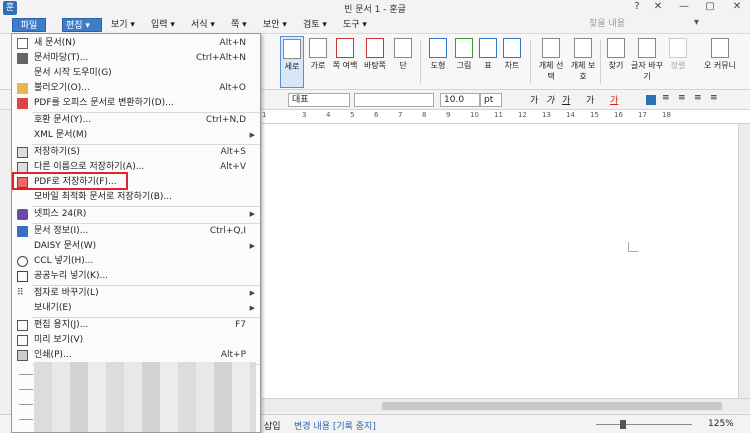 The width and height of the screenshot is (750, 433). What do you see at coordinates (22, 103) in the screenshot?
I see `pdf-convert-icon` at bounding box center [22, 103].